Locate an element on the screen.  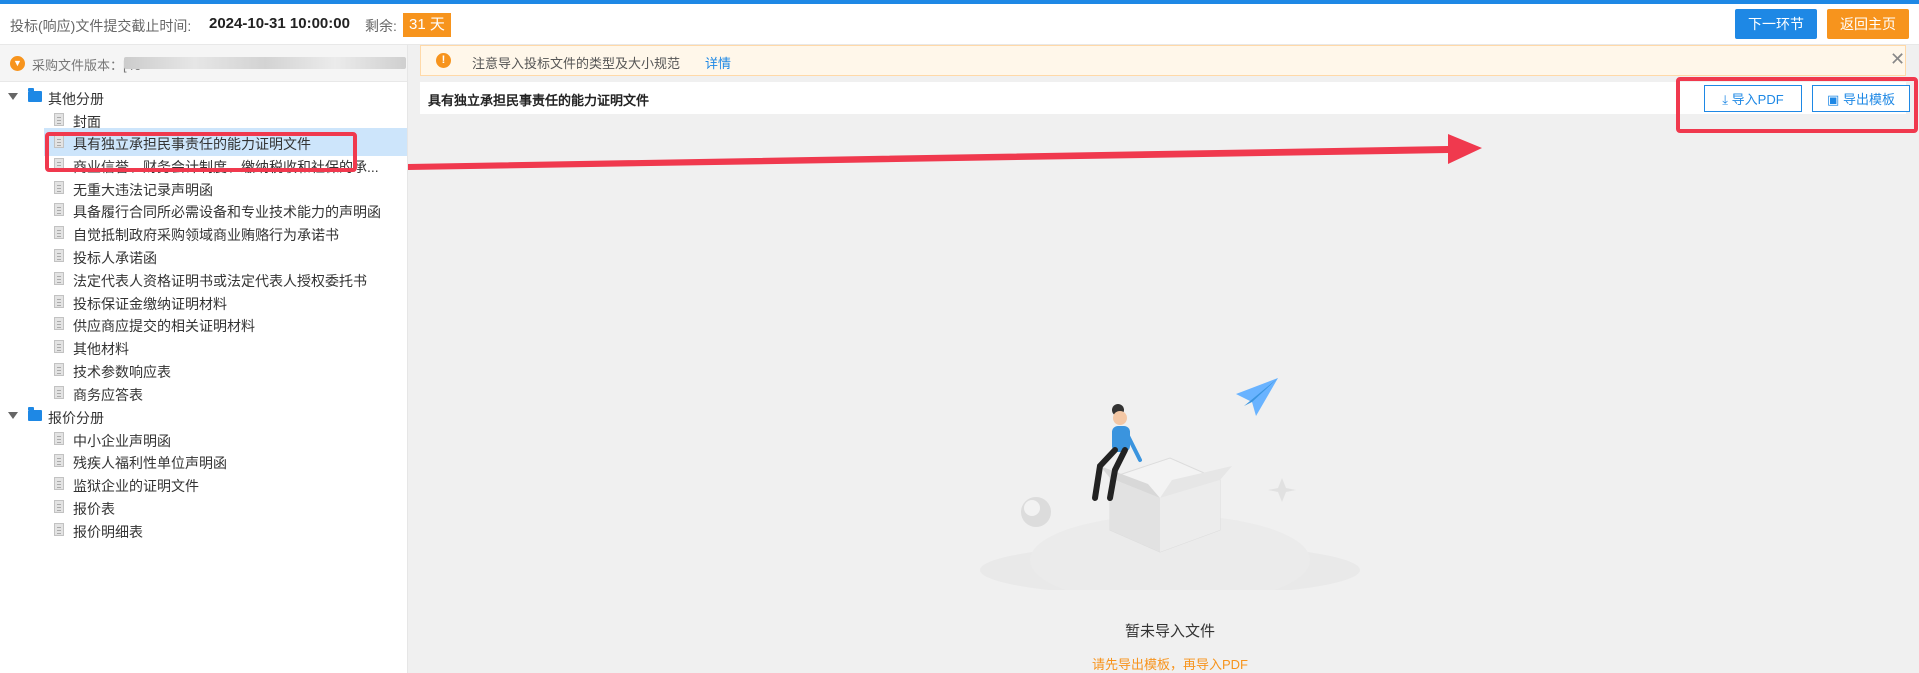
annotation-arrow is located at coordinates (945, 152).